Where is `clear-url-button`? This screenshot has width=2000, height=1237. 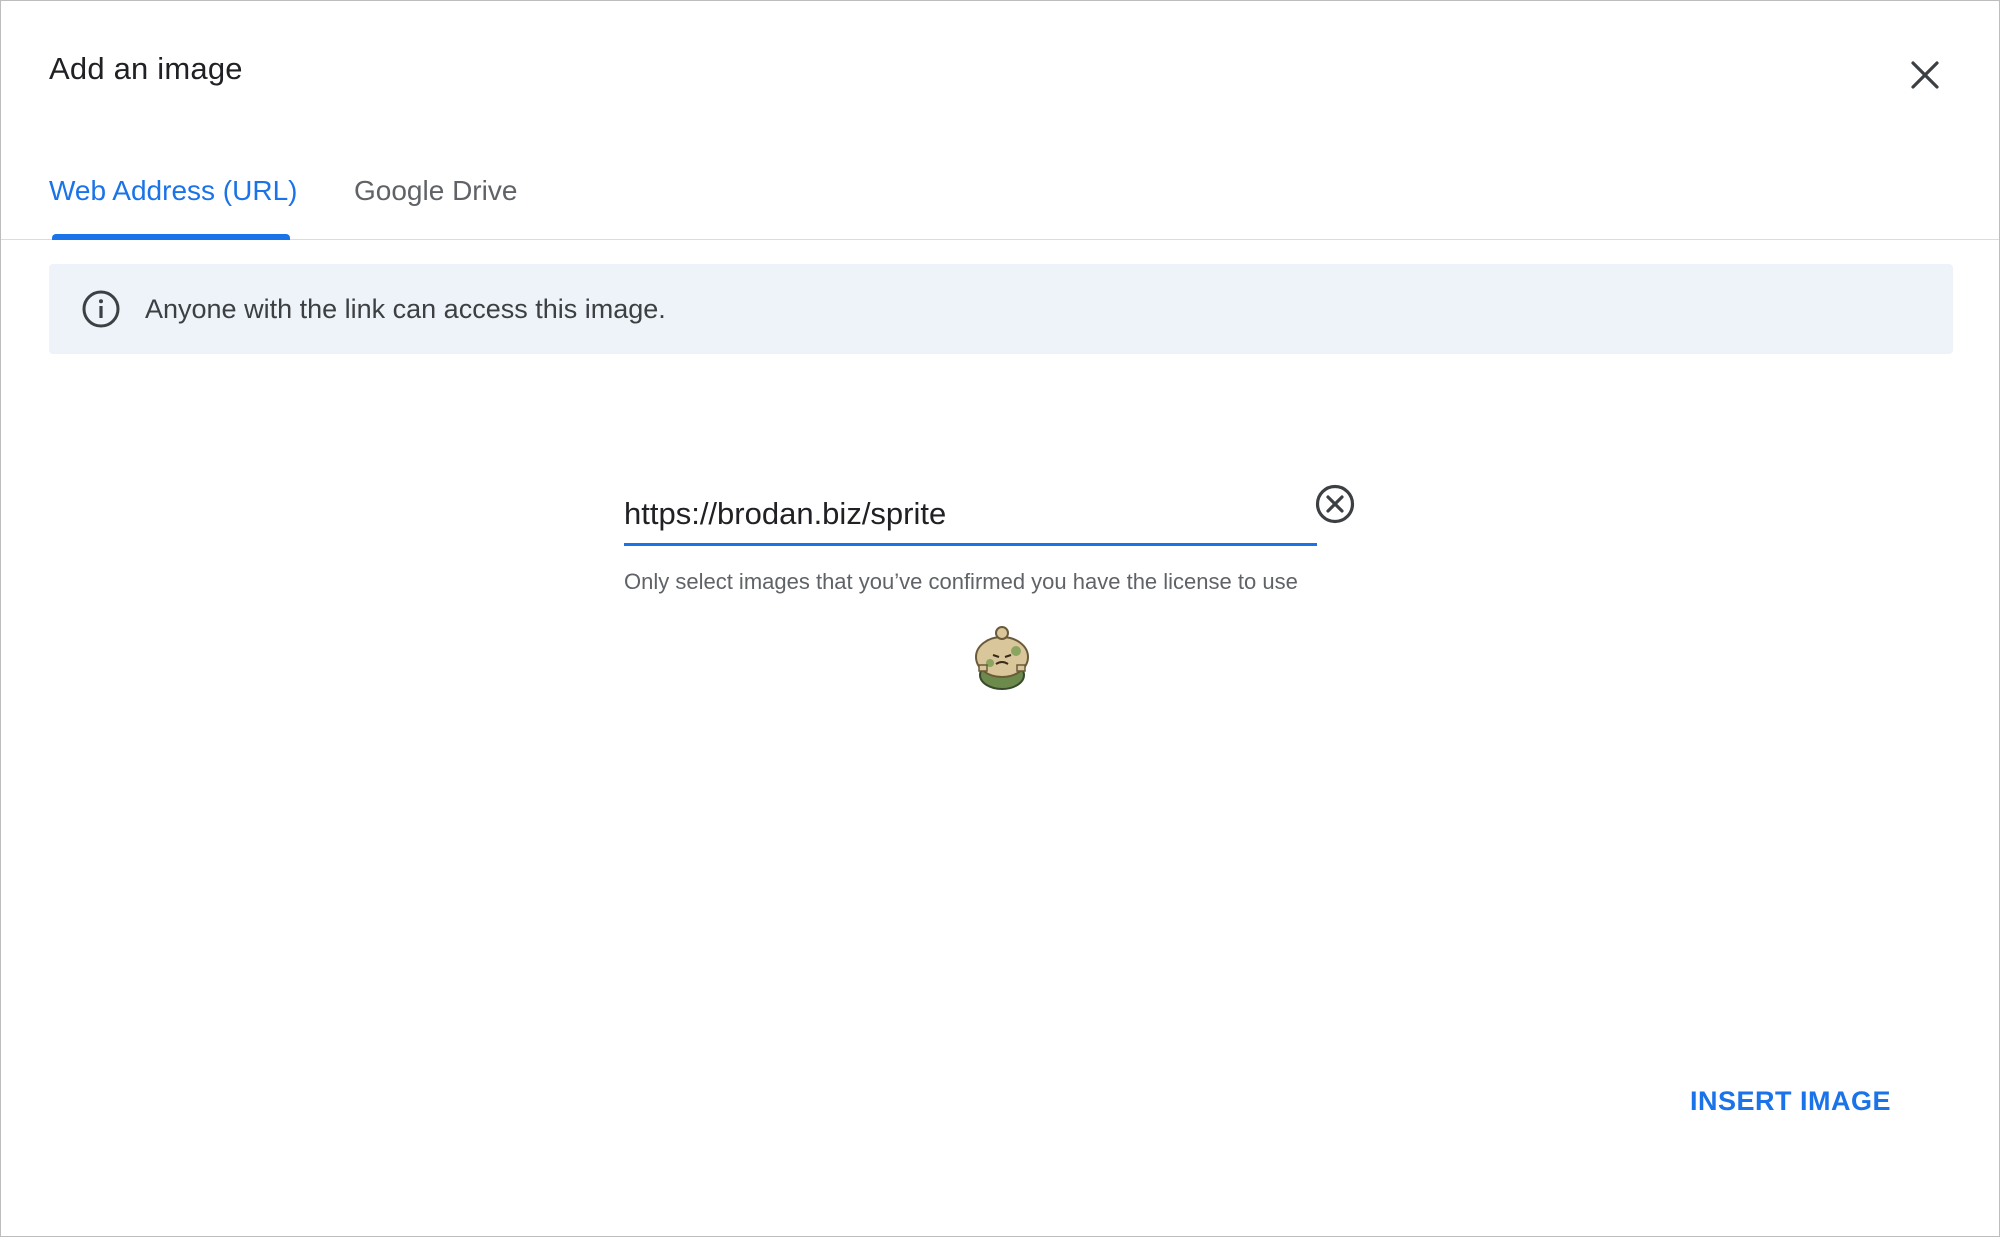
clear-url-button is located at coordinates (1335, 504).